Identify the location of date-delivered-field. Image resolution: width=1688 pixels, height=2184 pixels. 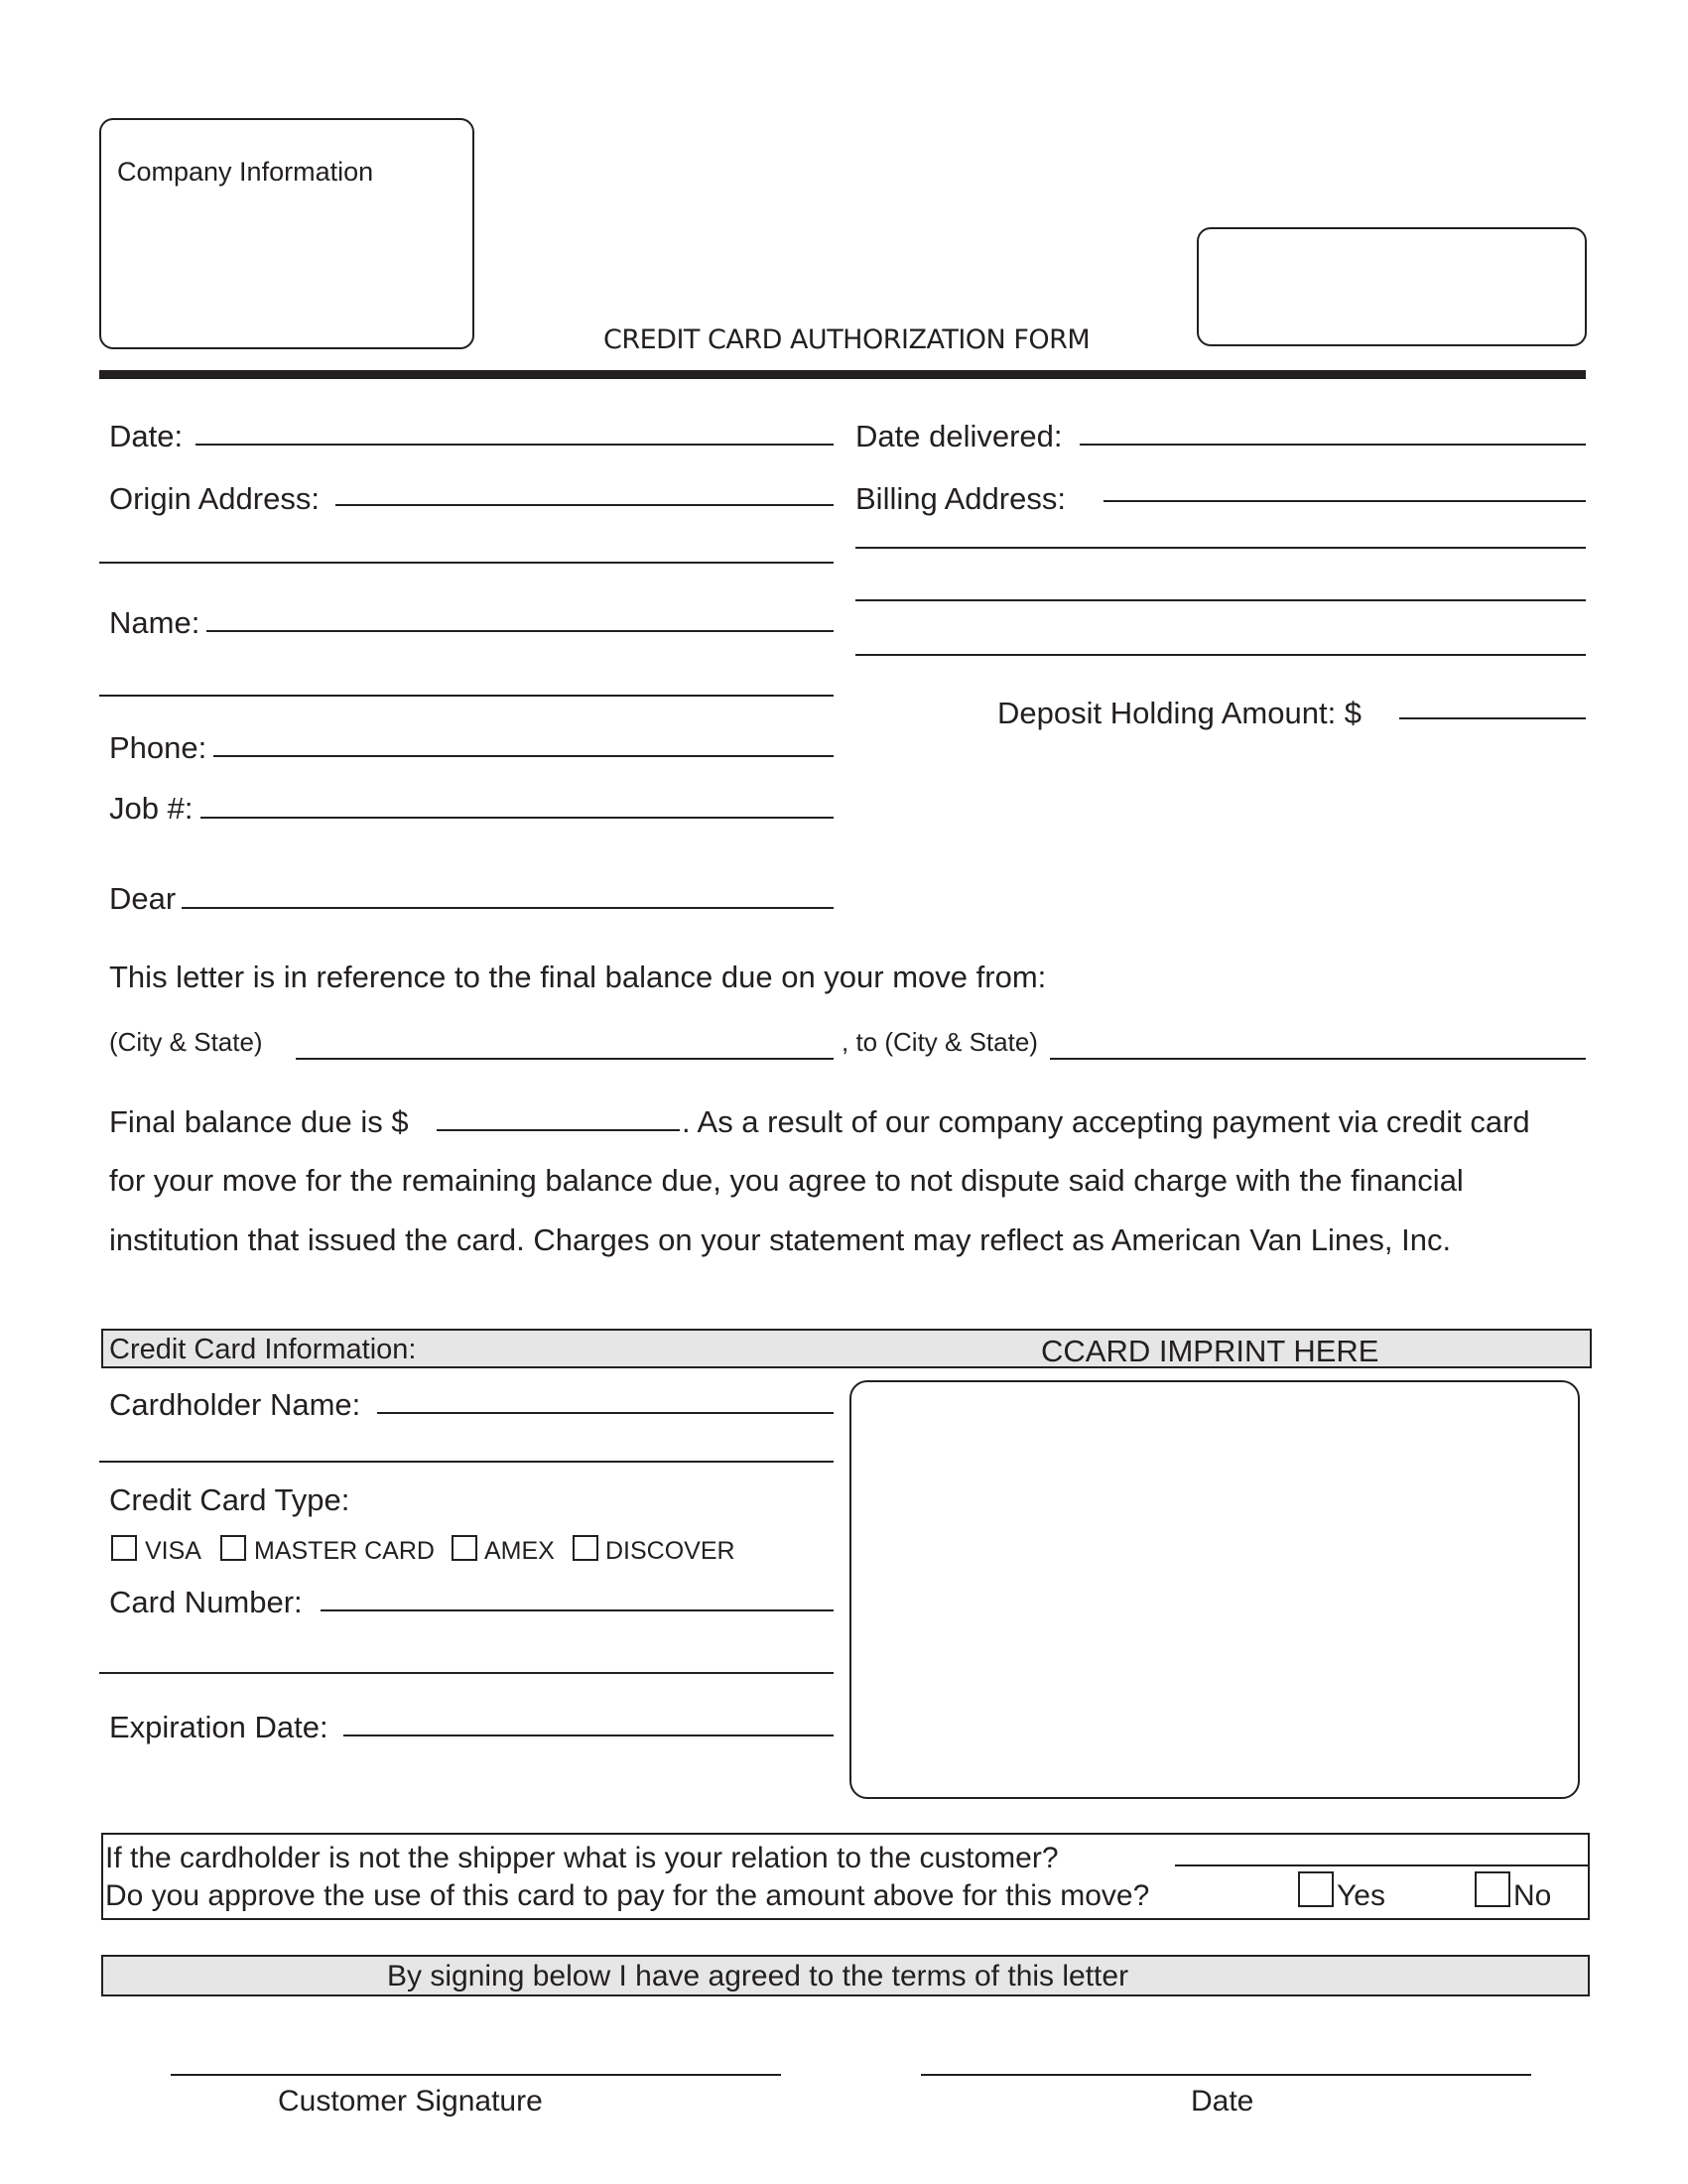
(1333, 445).